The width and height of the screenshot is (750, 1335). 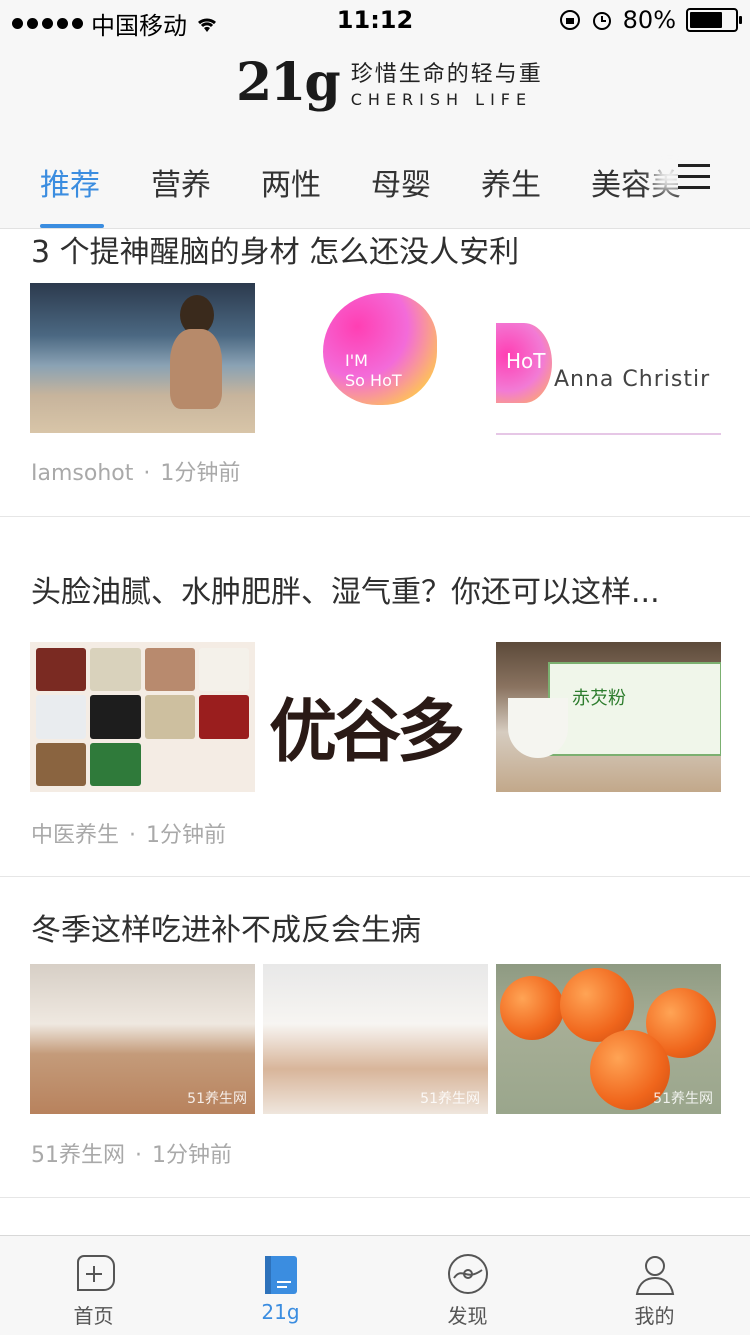 What do you see at coordinates (654, 1316) in the screenshot?
I see `tabbar-label: 我的` at bounding box center [654, 1316].